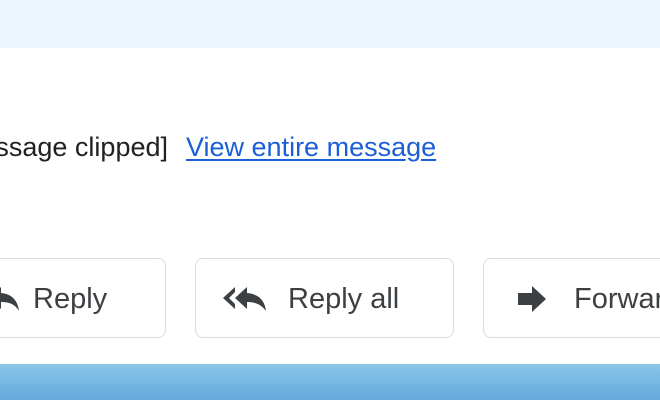  Describe the element at coordinates (330, 382) in the screenshot. I see `footer-band` at that location.